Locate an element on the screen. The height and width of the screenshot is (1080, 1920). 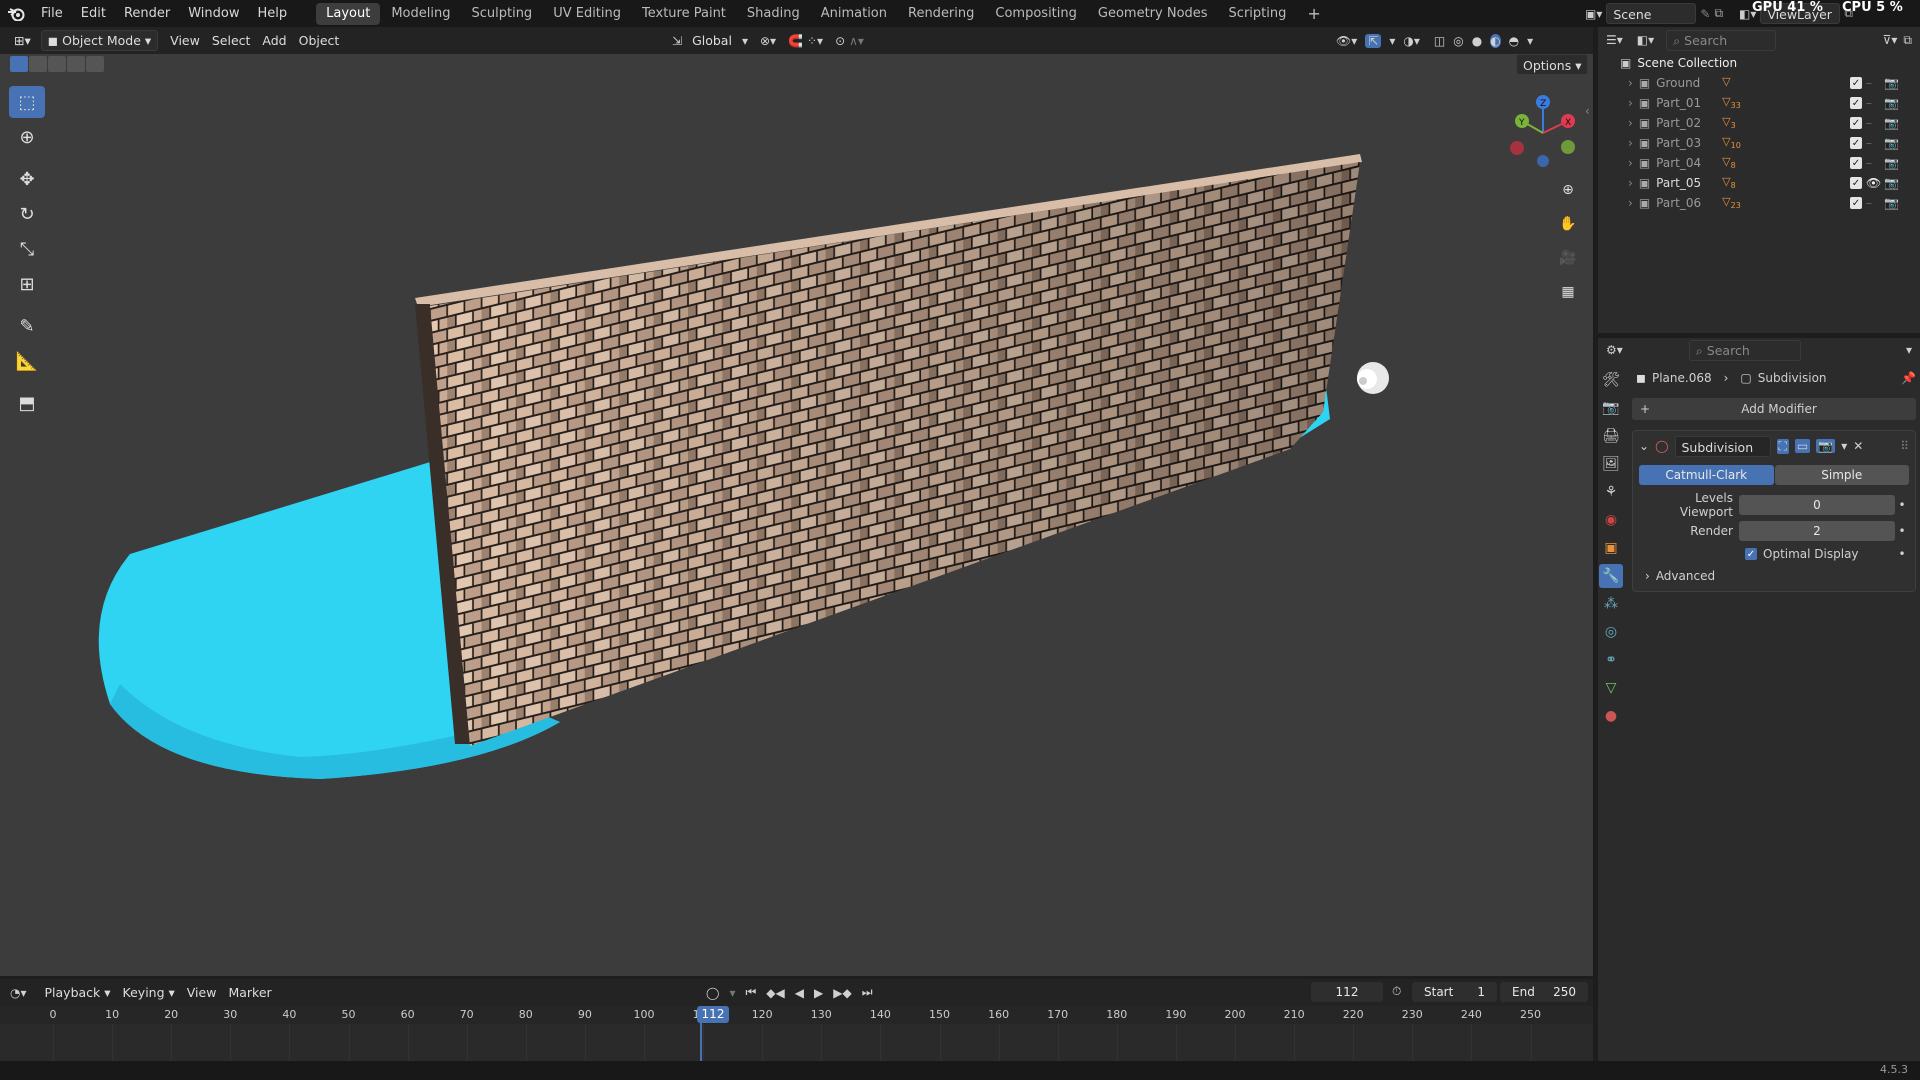
render-toggle-icon: 📷 is located at coordinates (1826, 446).